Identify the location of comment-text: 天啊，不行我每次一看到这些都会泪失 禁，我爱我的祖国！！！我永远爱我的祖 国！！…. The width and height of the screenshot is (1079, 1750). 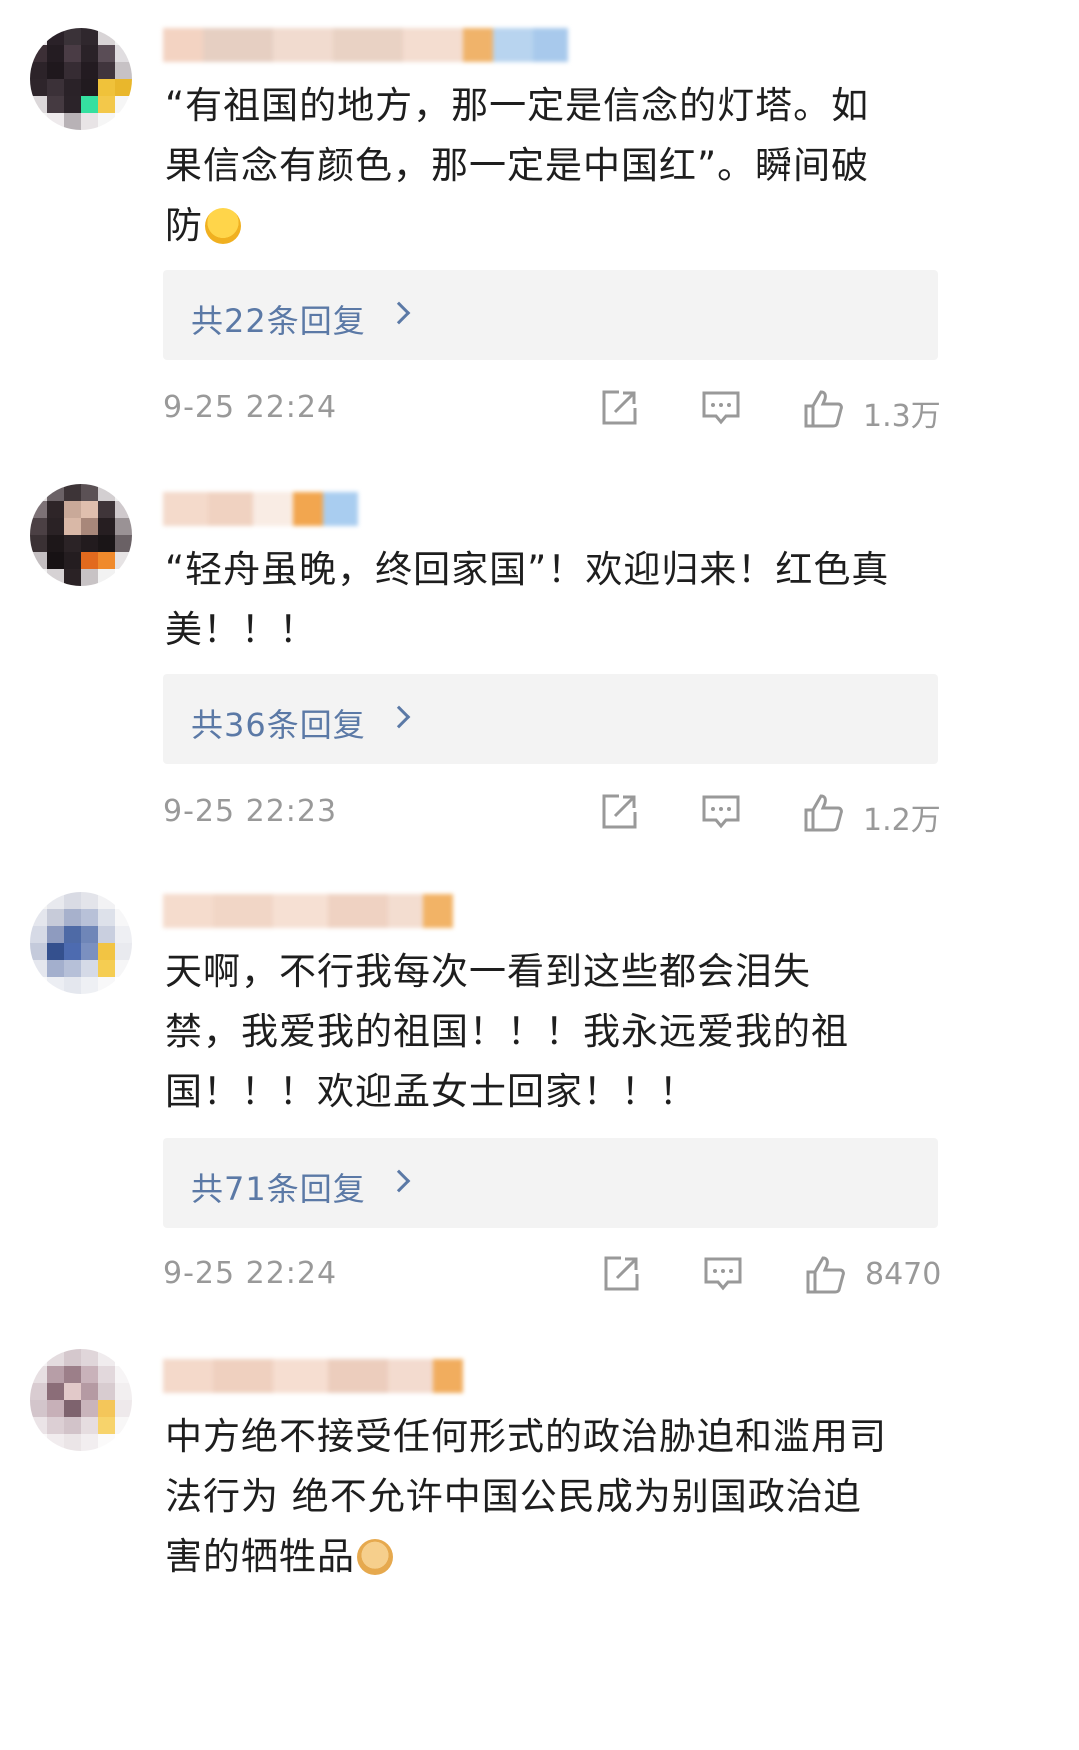
(507, 1031).